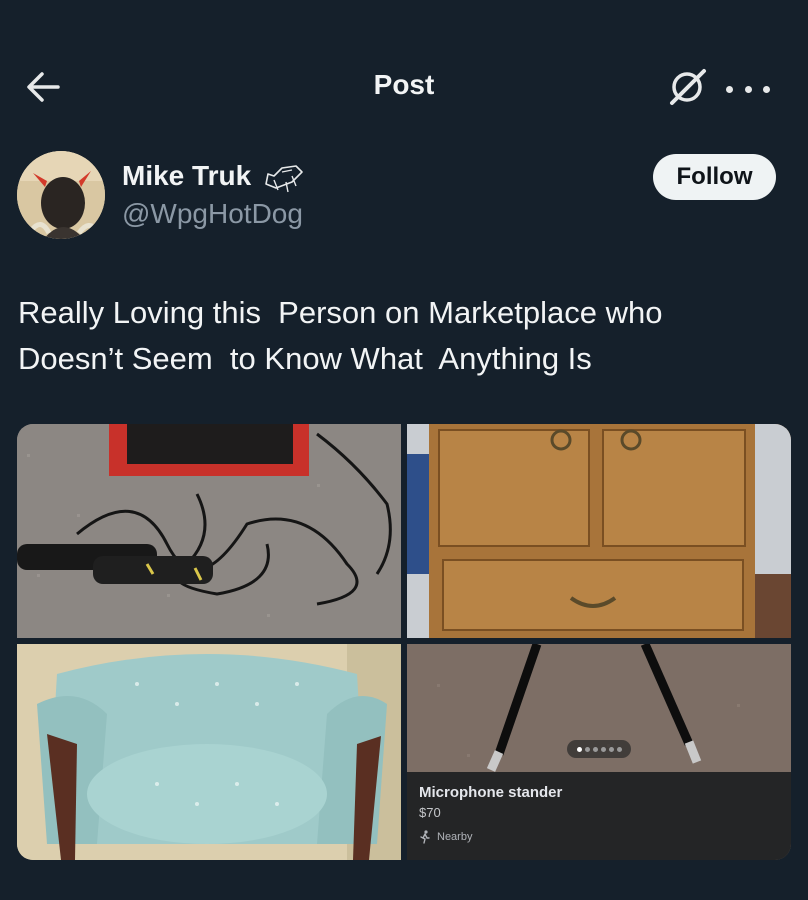  I want to click on author-handle: @WpgHotDog, so click(212, 214).